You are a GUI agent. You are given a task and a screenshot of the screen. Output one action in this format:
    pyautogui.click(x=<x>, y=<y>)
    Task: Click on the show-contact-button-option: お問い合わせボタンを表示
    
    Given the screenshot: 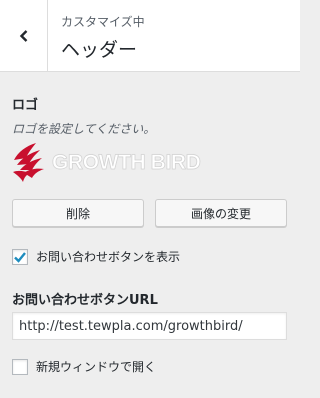 What is the action you would take?
    pyautogui.click(x=96, y=256)
    